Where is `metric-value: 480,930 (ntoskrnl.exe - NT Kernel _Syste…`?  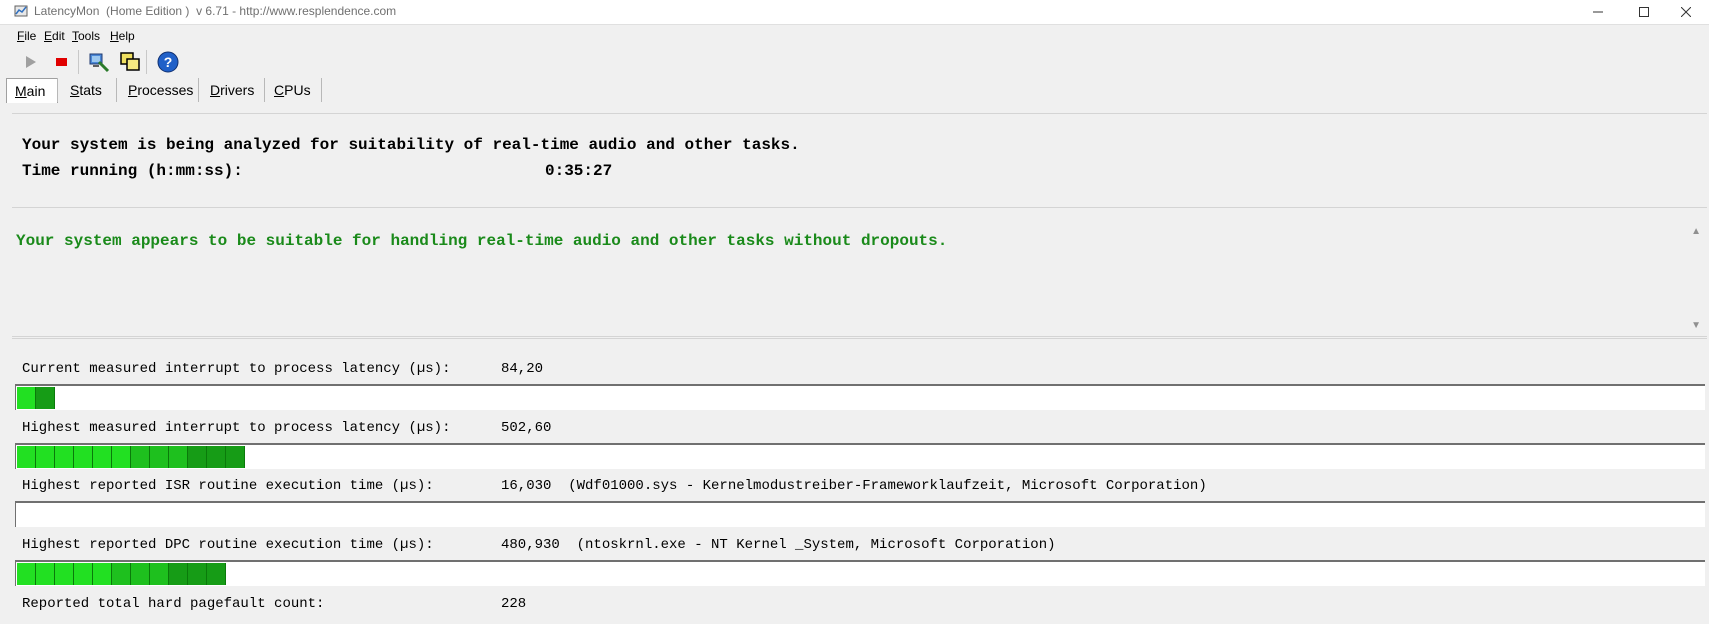 metric-value: 480,930 (ntoskrnl.exe - NT Kernel _Syste… is located at coordinates (778, 545).